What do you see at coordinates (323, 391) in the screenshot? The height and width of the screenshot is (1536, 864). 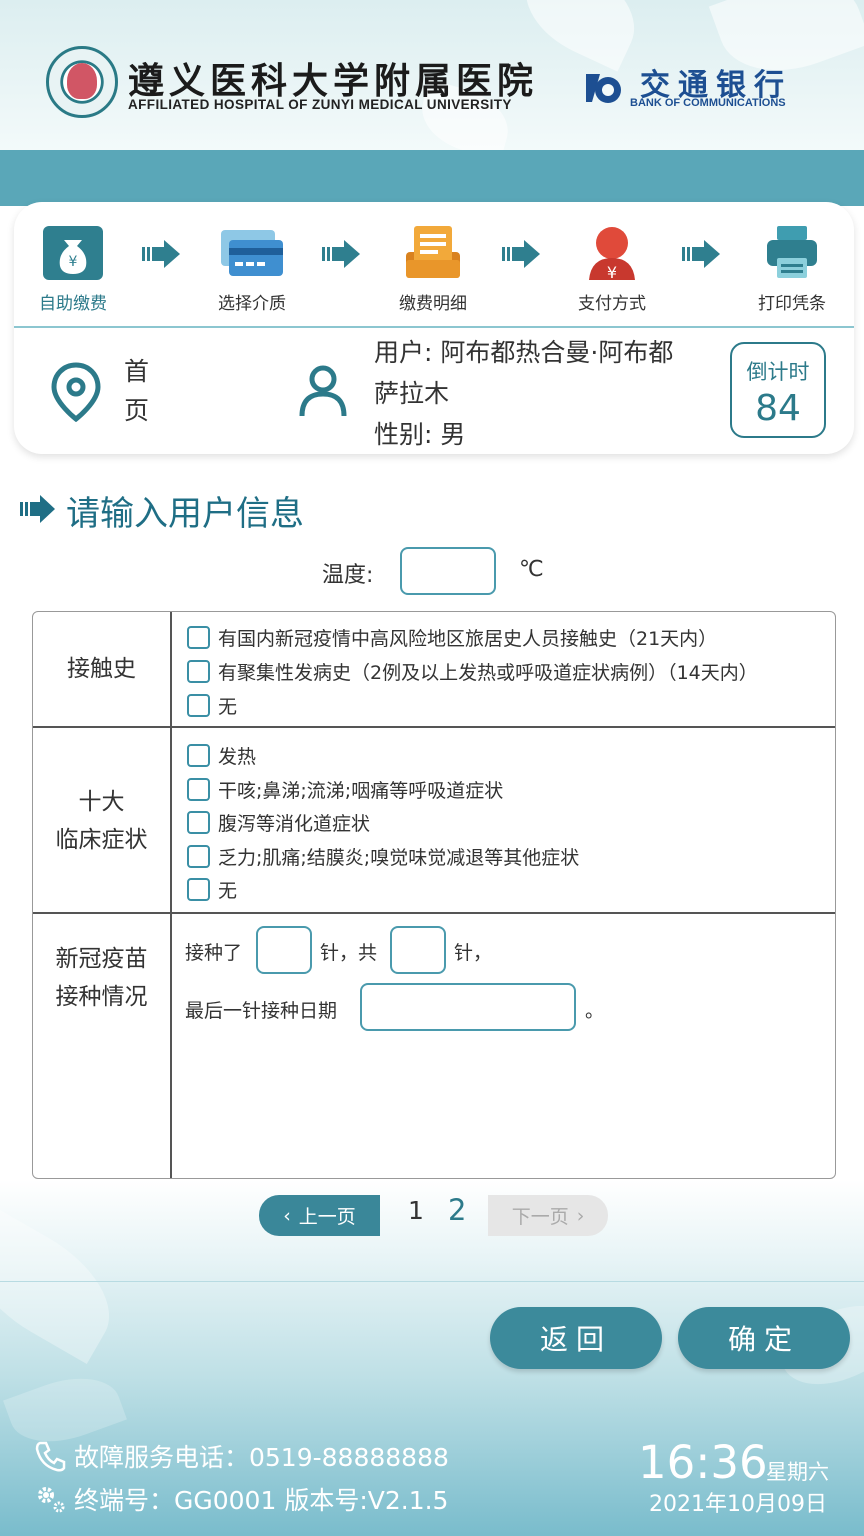 I see `user-icon` at bounding box center [323, 391].